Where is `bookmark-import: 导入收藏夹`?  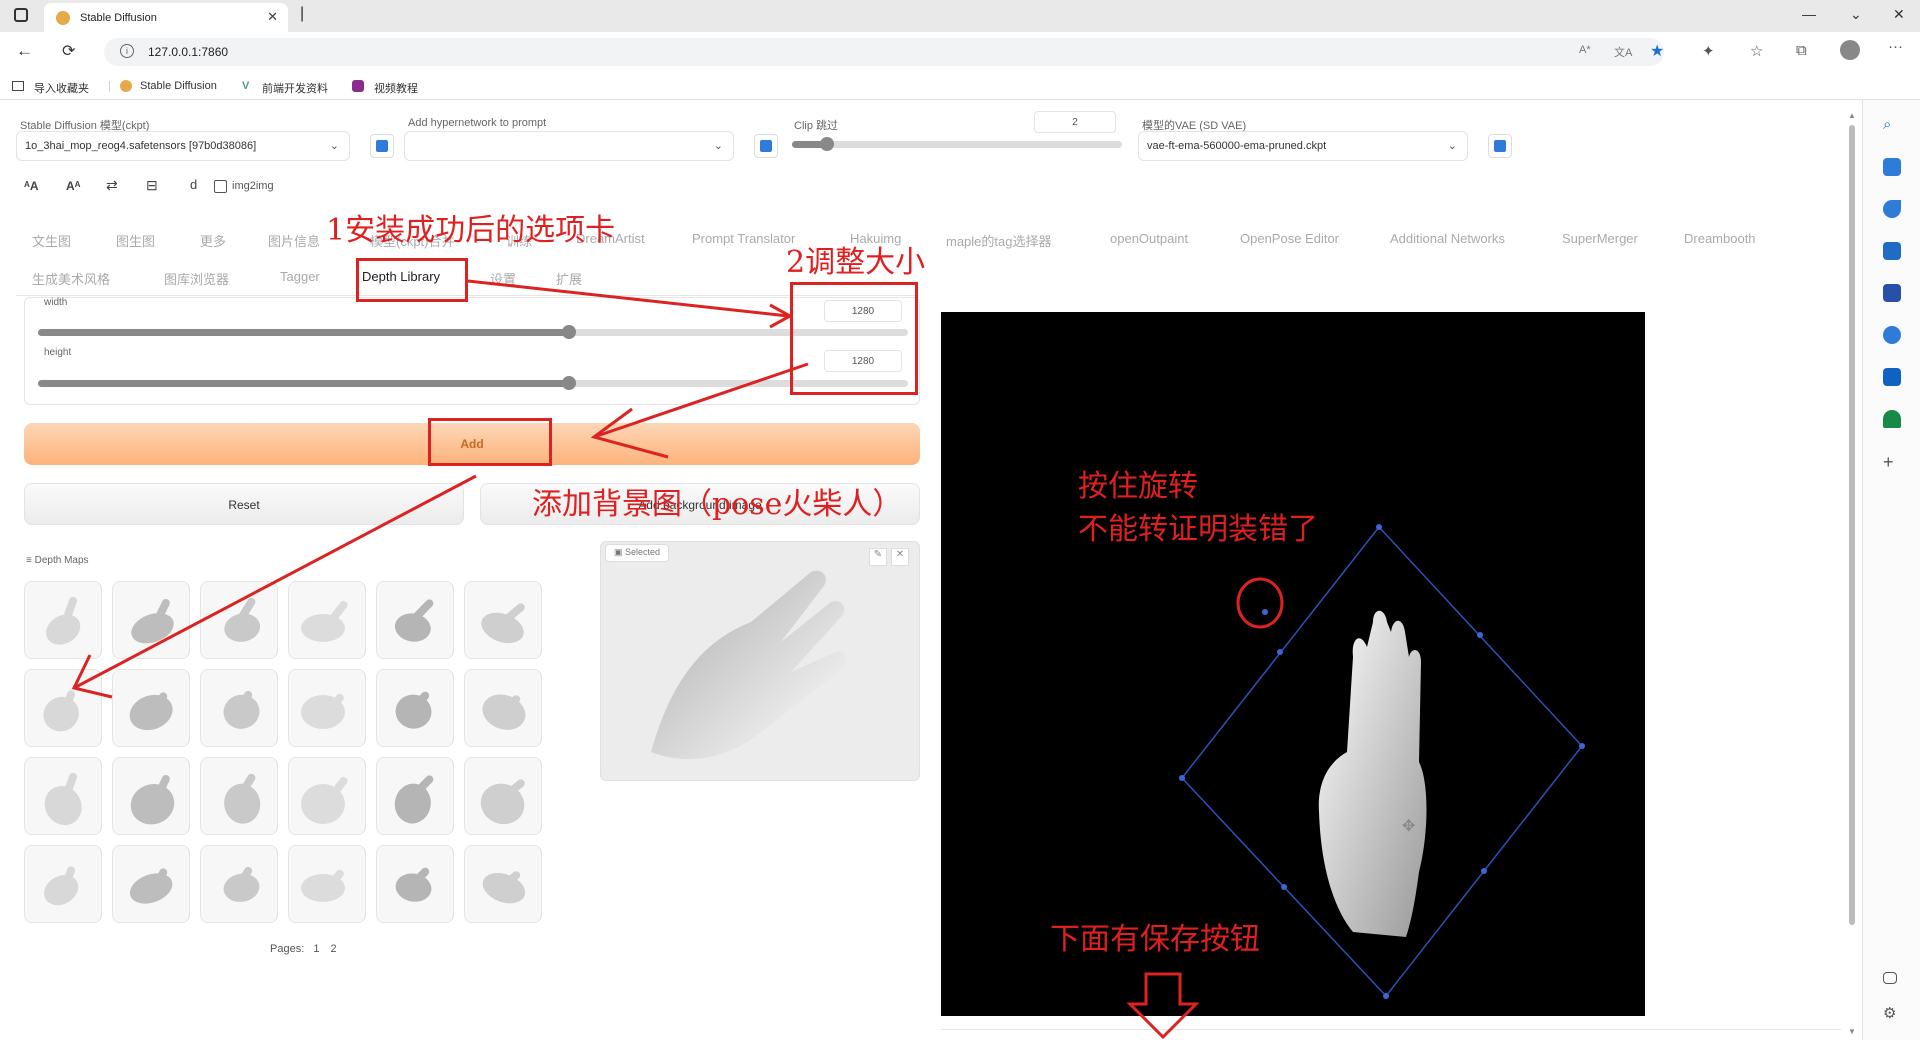 bookmark-import: 导入收藏夹 is located at coordinates (61, 88).